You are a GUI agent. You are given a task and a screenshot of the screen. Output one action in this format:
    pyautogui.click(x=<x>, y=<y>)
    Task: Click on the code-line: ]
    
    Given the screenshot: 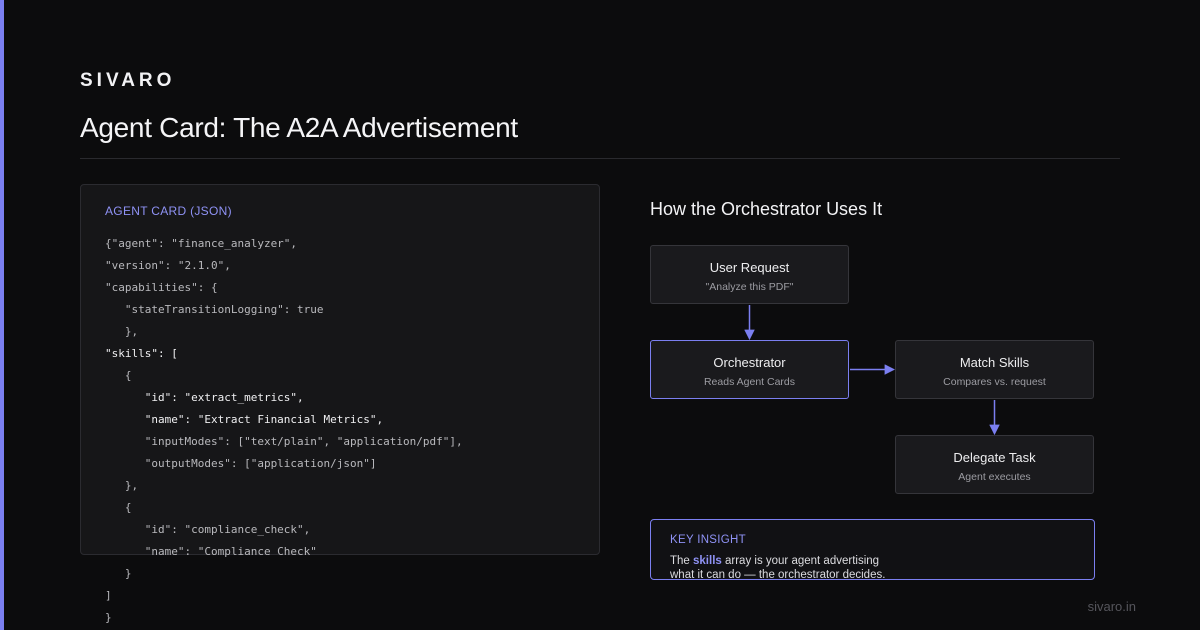 What is the action you would take?
    pyautogui.click(x=108, y=595)
    